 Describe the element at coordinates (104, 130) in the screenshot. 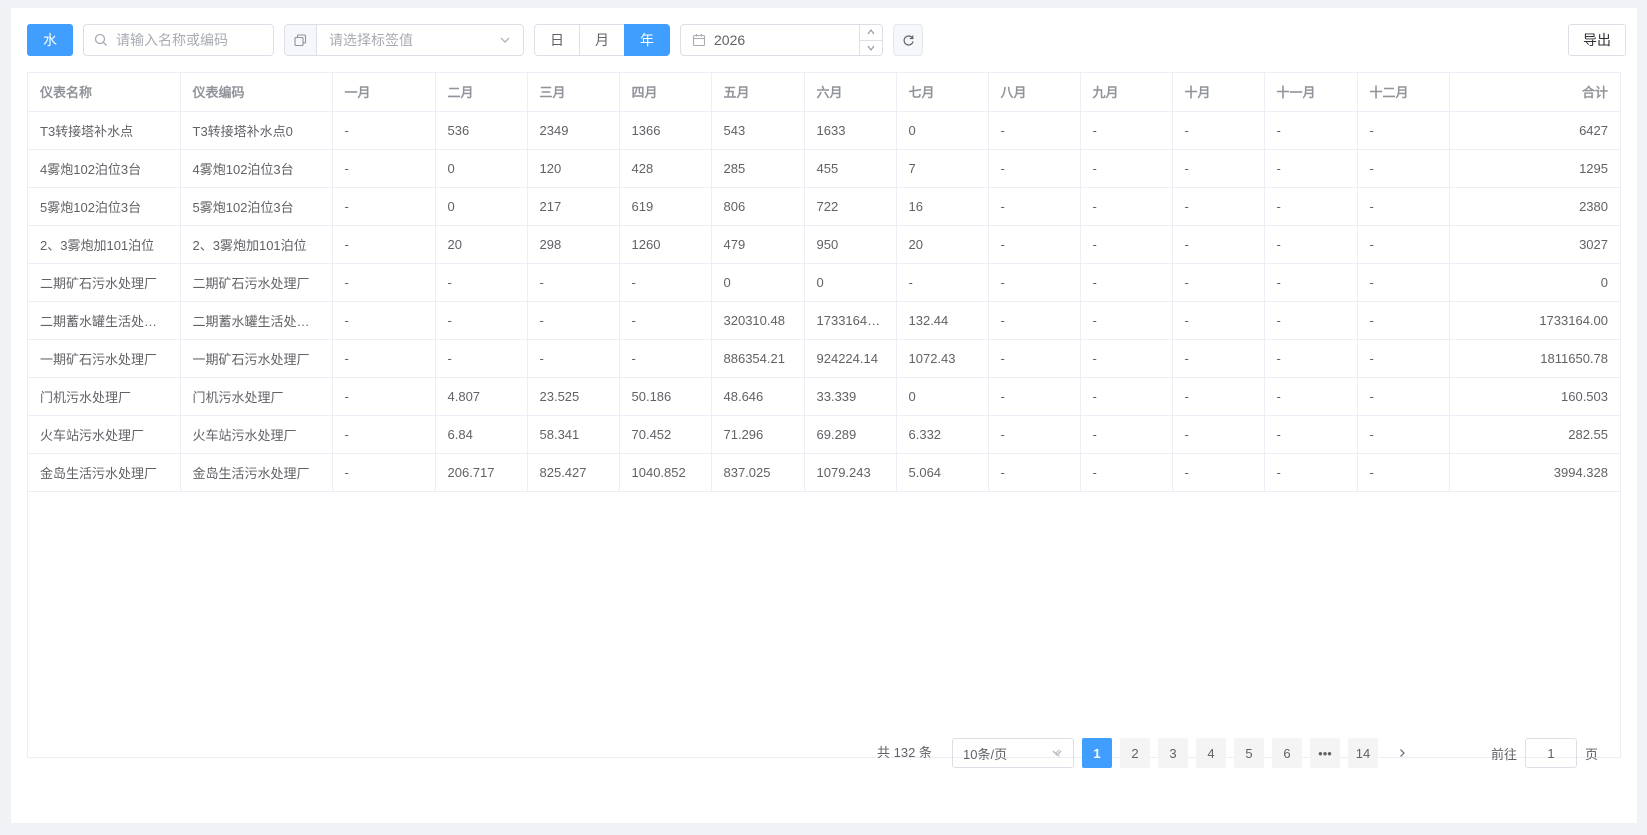

I see `table-cell: T3转接塔补水点` at that location.